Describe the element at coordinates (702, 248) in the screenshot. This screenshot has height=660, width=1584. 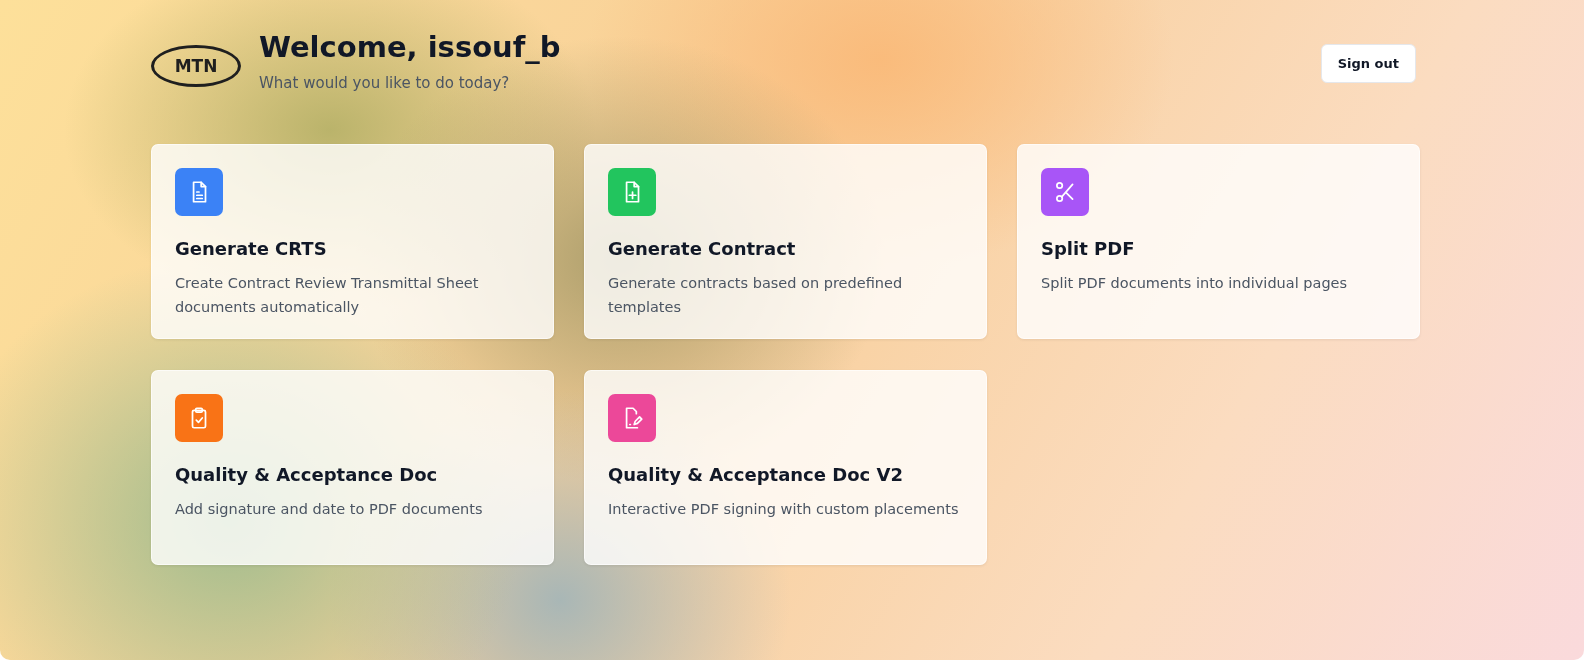
I see `card-title: Generate Contract` at that location.